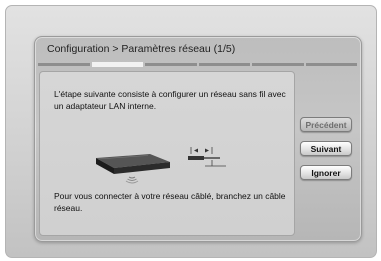  I want to click on skip-button: Ignorer, so click(326, 172).